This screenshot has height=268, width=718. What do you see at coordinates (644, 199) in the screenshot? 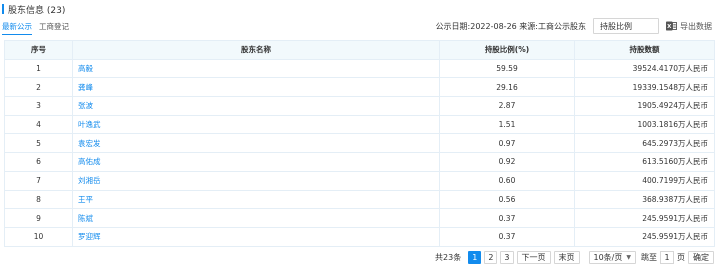
I see `holding-amount: 368.9387万人民币` at bounding box center [644, 199].